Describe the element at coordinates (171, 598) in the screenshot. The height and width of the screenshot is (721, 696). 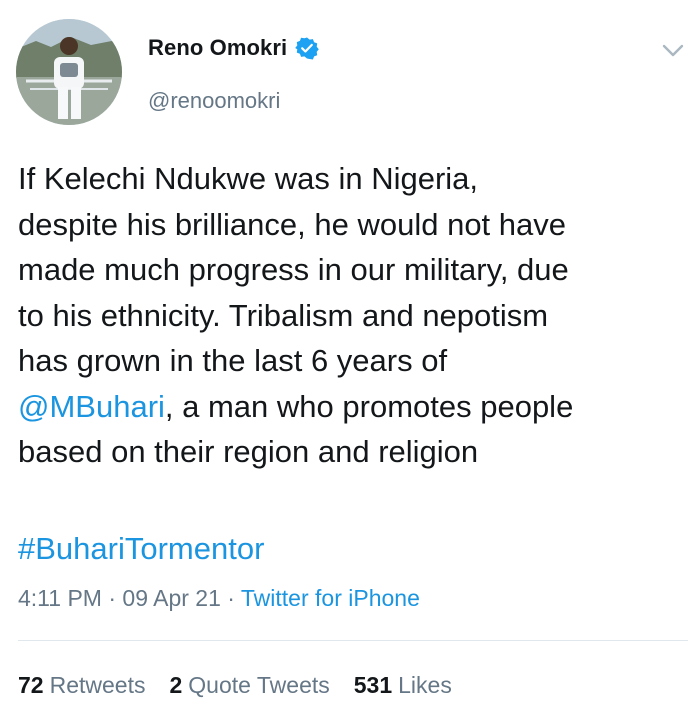
I see `tweet-date: 09 Apr 21` at that location.